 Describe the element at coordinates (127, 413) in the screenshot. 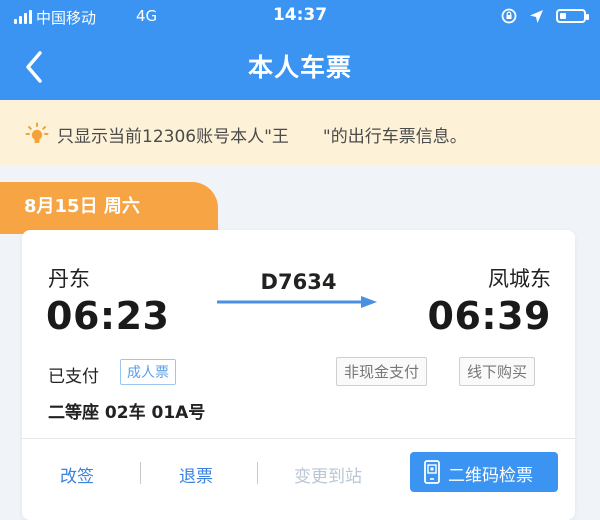

I see `seat-info: 二等座 02车 01A号` at that location.